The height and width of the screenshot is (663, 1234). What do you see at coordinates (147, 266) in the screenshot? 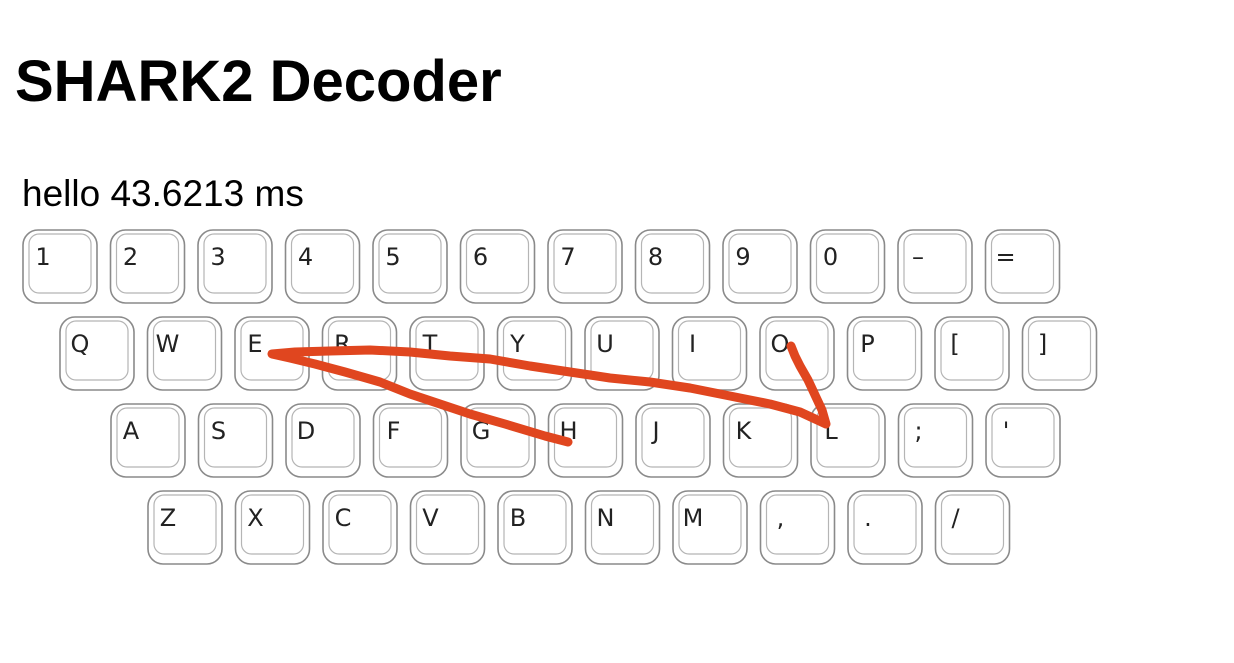
I see `key-2: 2` at bounding box center [147, 266].